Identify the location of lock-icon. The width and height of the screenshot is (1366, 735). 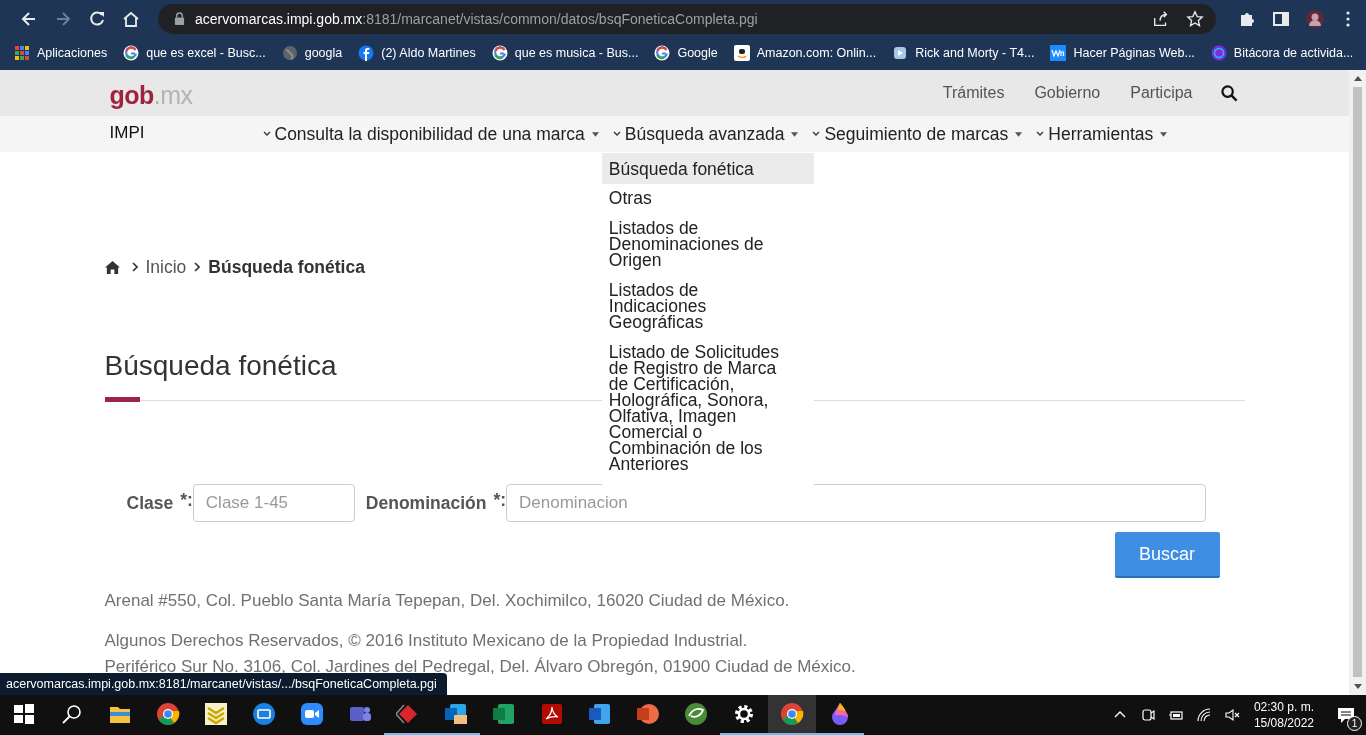
(179, 18).